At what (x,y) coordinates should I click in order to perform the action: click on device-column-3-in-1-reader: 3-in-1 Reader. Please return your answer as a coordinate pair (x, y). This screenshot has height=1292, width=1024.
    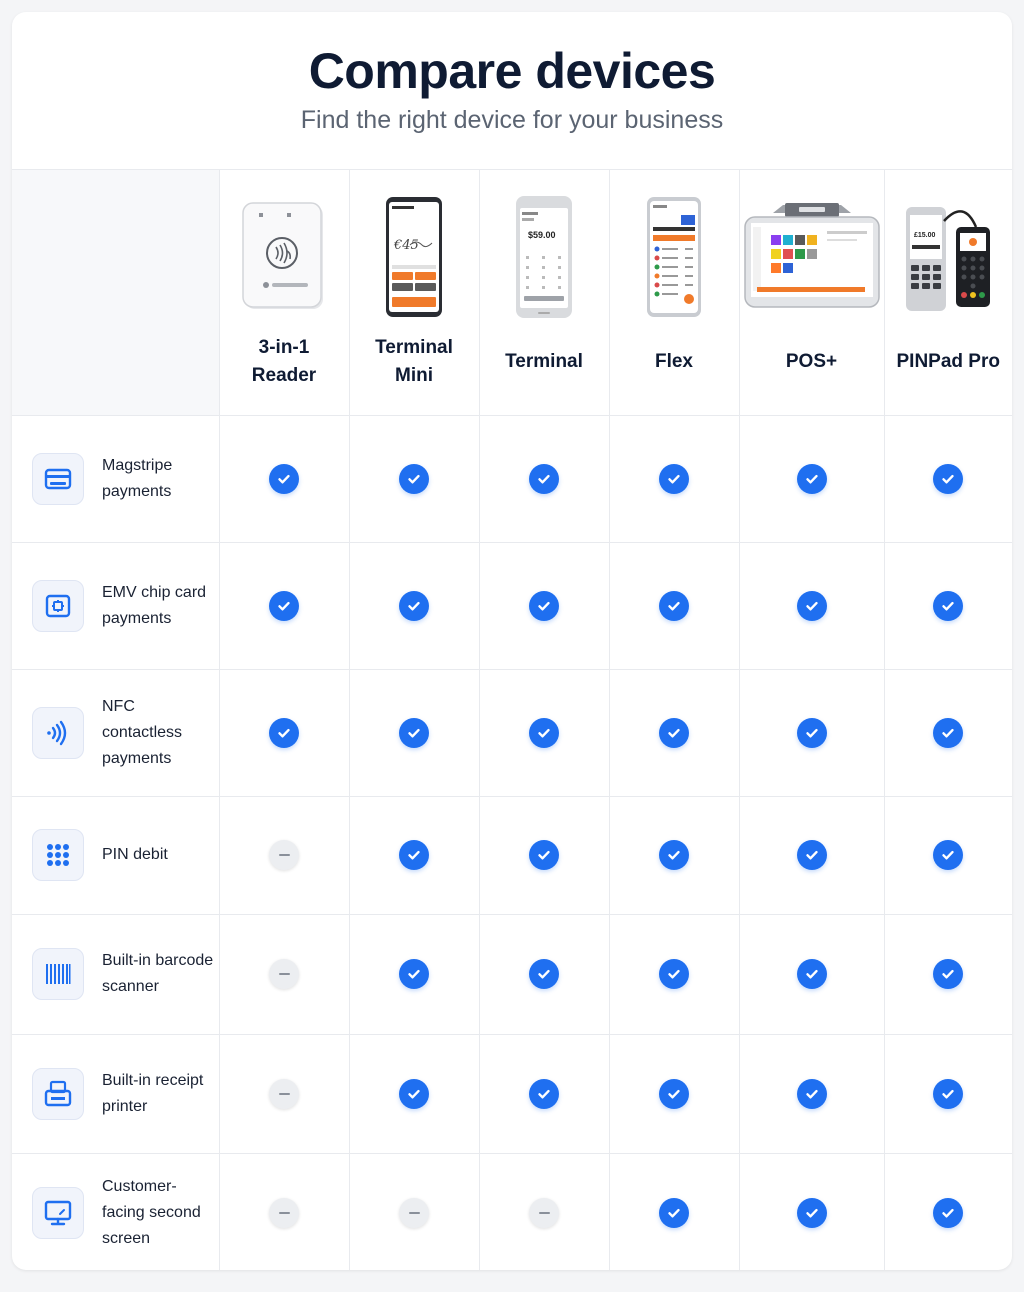
    Looking at the image, I should click on (284, 293).